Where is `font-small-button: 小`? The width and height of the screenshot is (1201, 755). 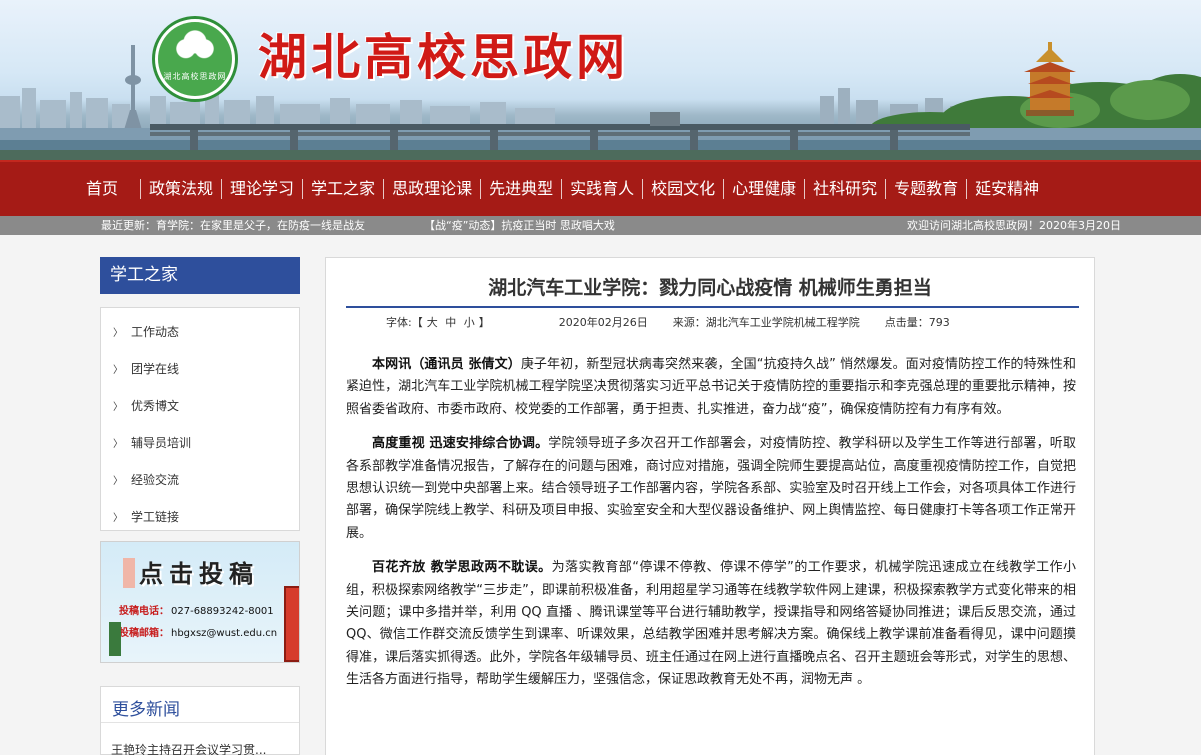
font-small-button: 小 is located at coordinates (469, 322).